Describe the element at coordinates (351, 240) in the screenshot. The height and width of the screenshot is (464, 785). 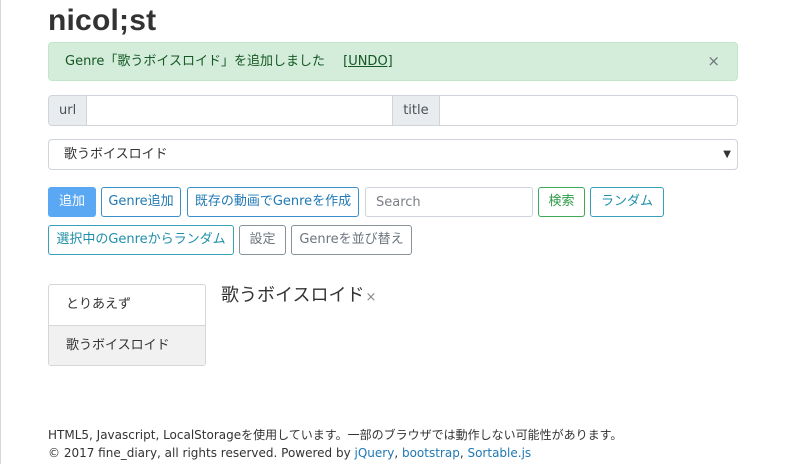
I see `sort-genres-button: Genreを並び替え` at that location.